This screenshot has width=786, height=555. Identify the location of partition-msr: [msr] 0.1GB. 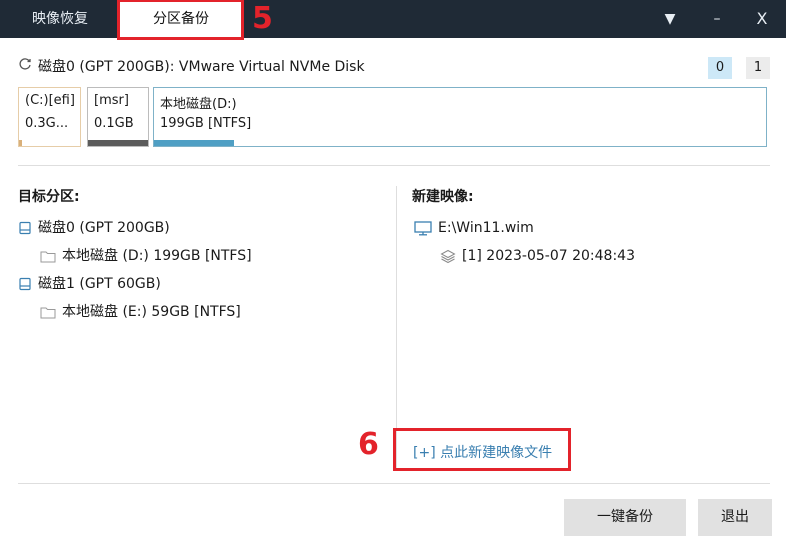
(118, 117).